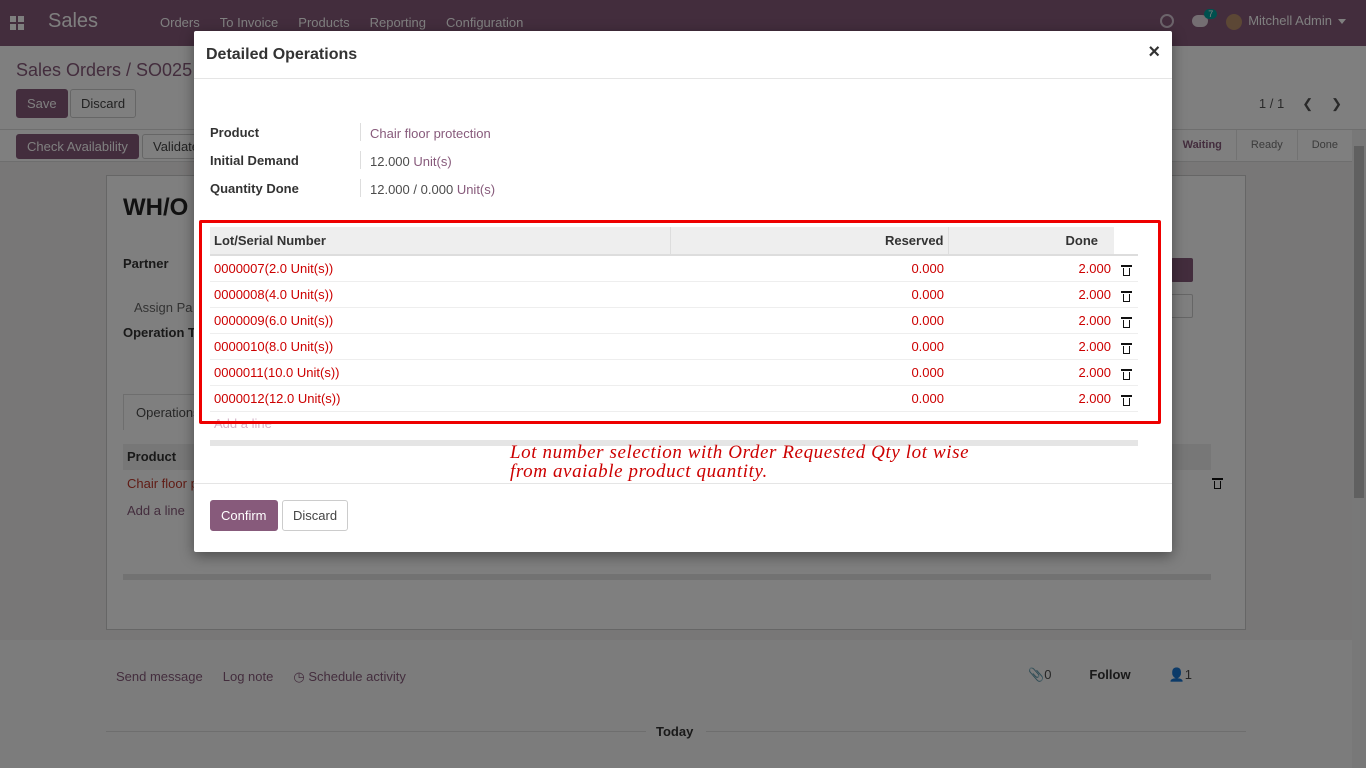 The height and width of the screenshot is (768, 1366). I want to click on quantity-done-label: Quantity Done, so click(254, 188).